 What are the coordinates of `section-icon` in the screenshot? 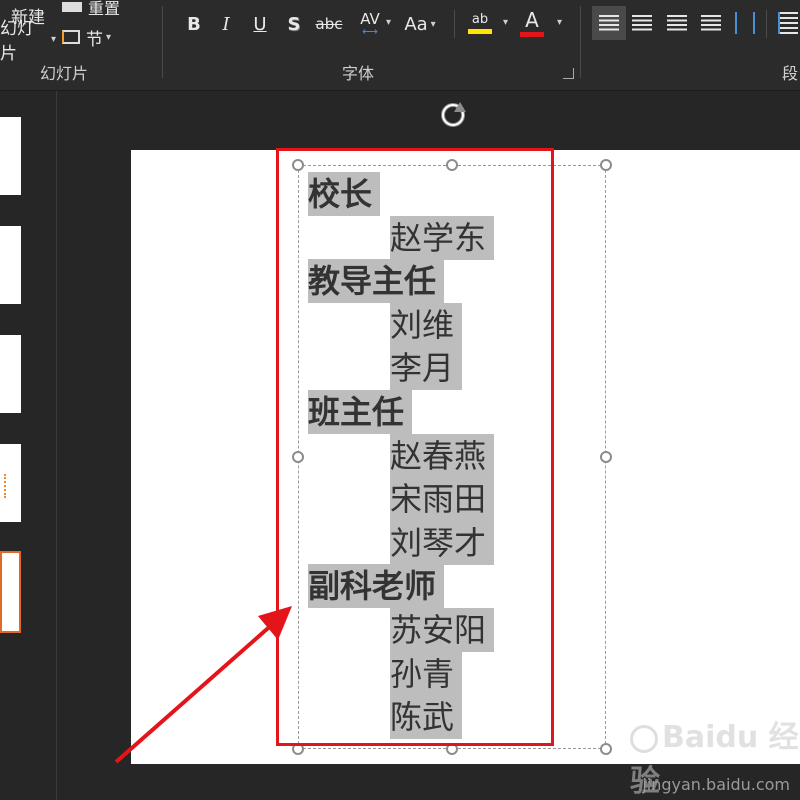 It's located at (71, 37).